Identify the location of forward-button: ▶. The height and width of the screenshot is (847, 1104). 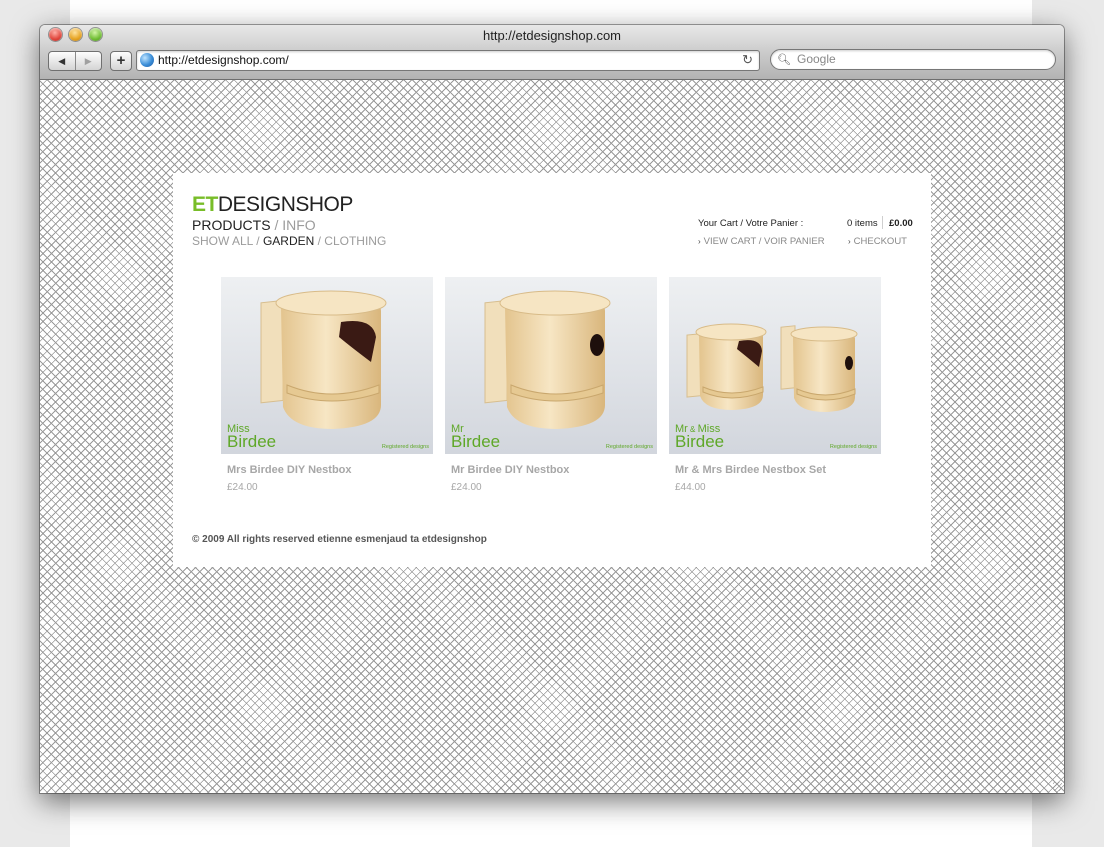
(88, 61).